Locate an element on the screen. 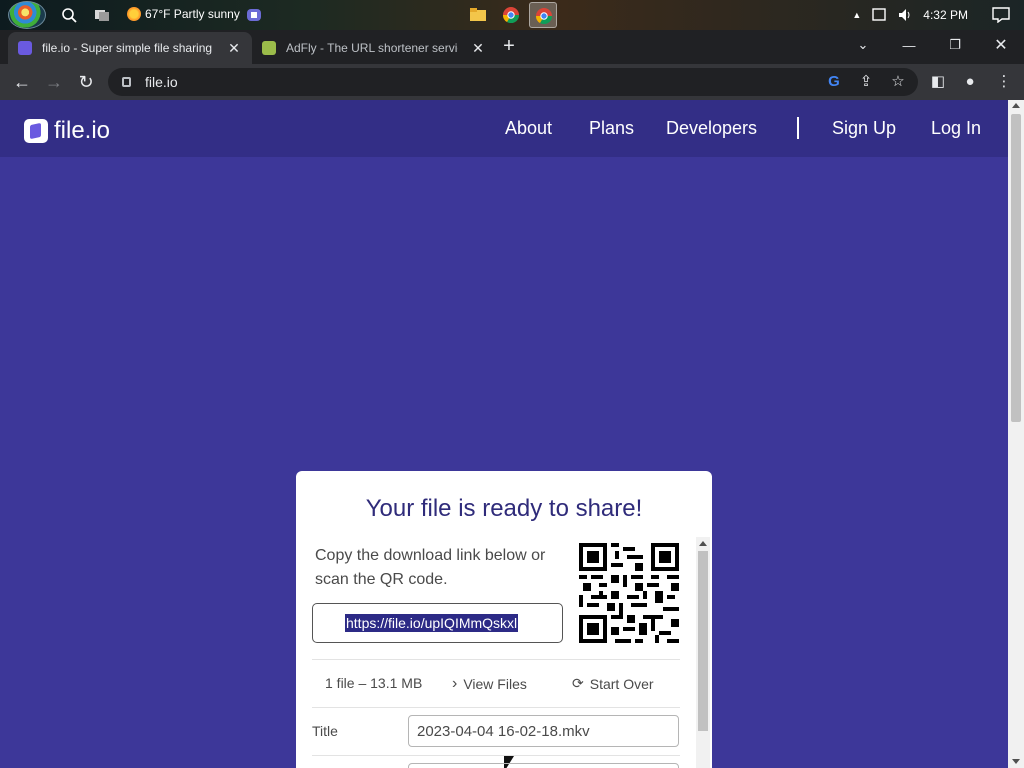 The width and height of the screenshot is (1024, 768). lock-icon is located at coordinates (126, 82).